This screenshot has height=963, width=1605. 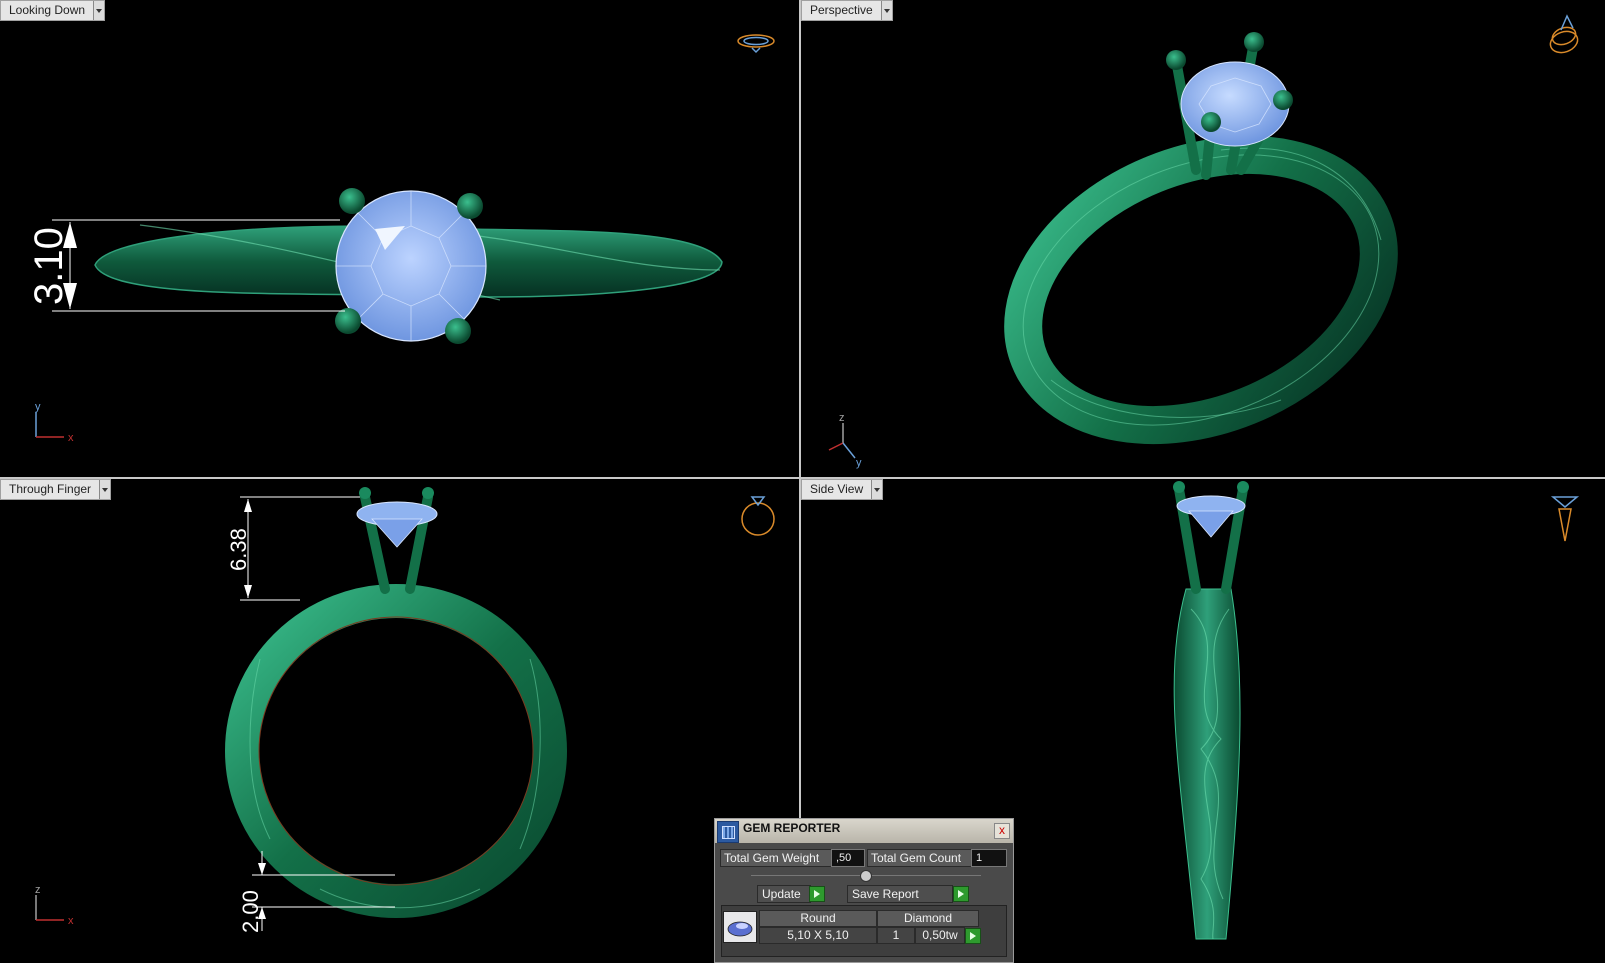 I want to click on update-button: Update, so click(x=784, y=894).